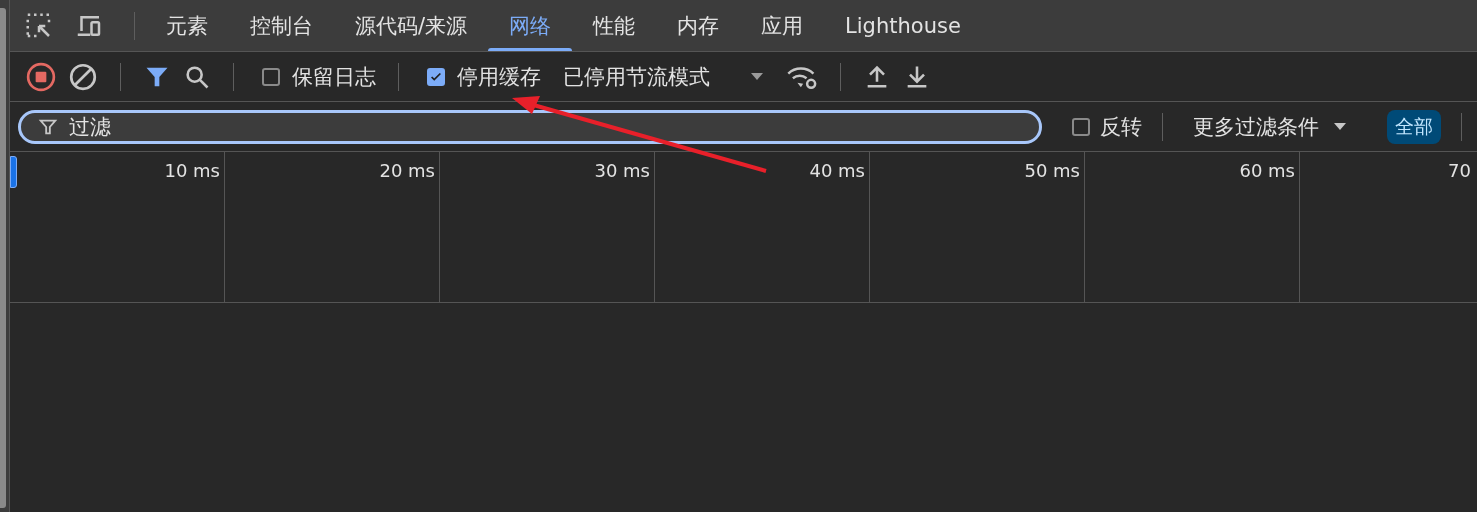 This screenshot has height=512, width=1477. Describe the element at coordinates (663, 76) in the screenshot. I see `throttling-dropdown: 已停用节流模式` at that location.